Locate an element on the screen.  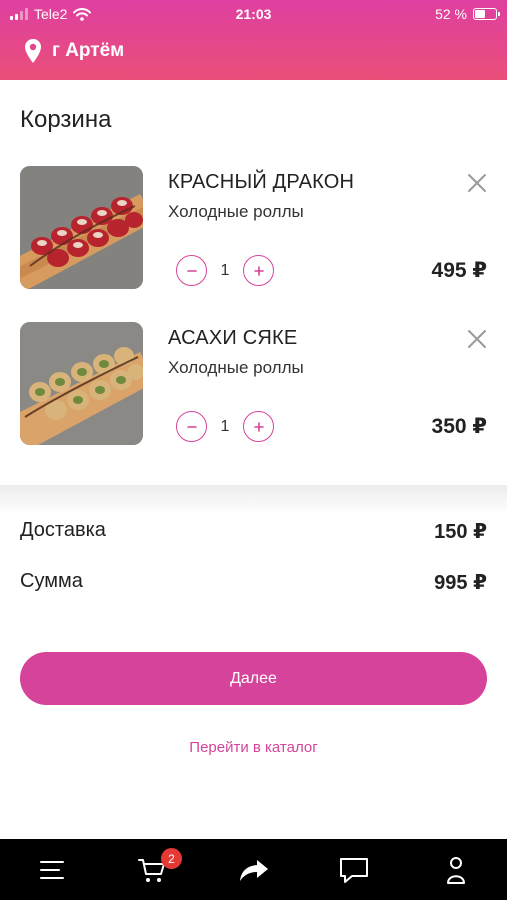
delivery-value: 150 ₽ is located at coordinates (460, 532).